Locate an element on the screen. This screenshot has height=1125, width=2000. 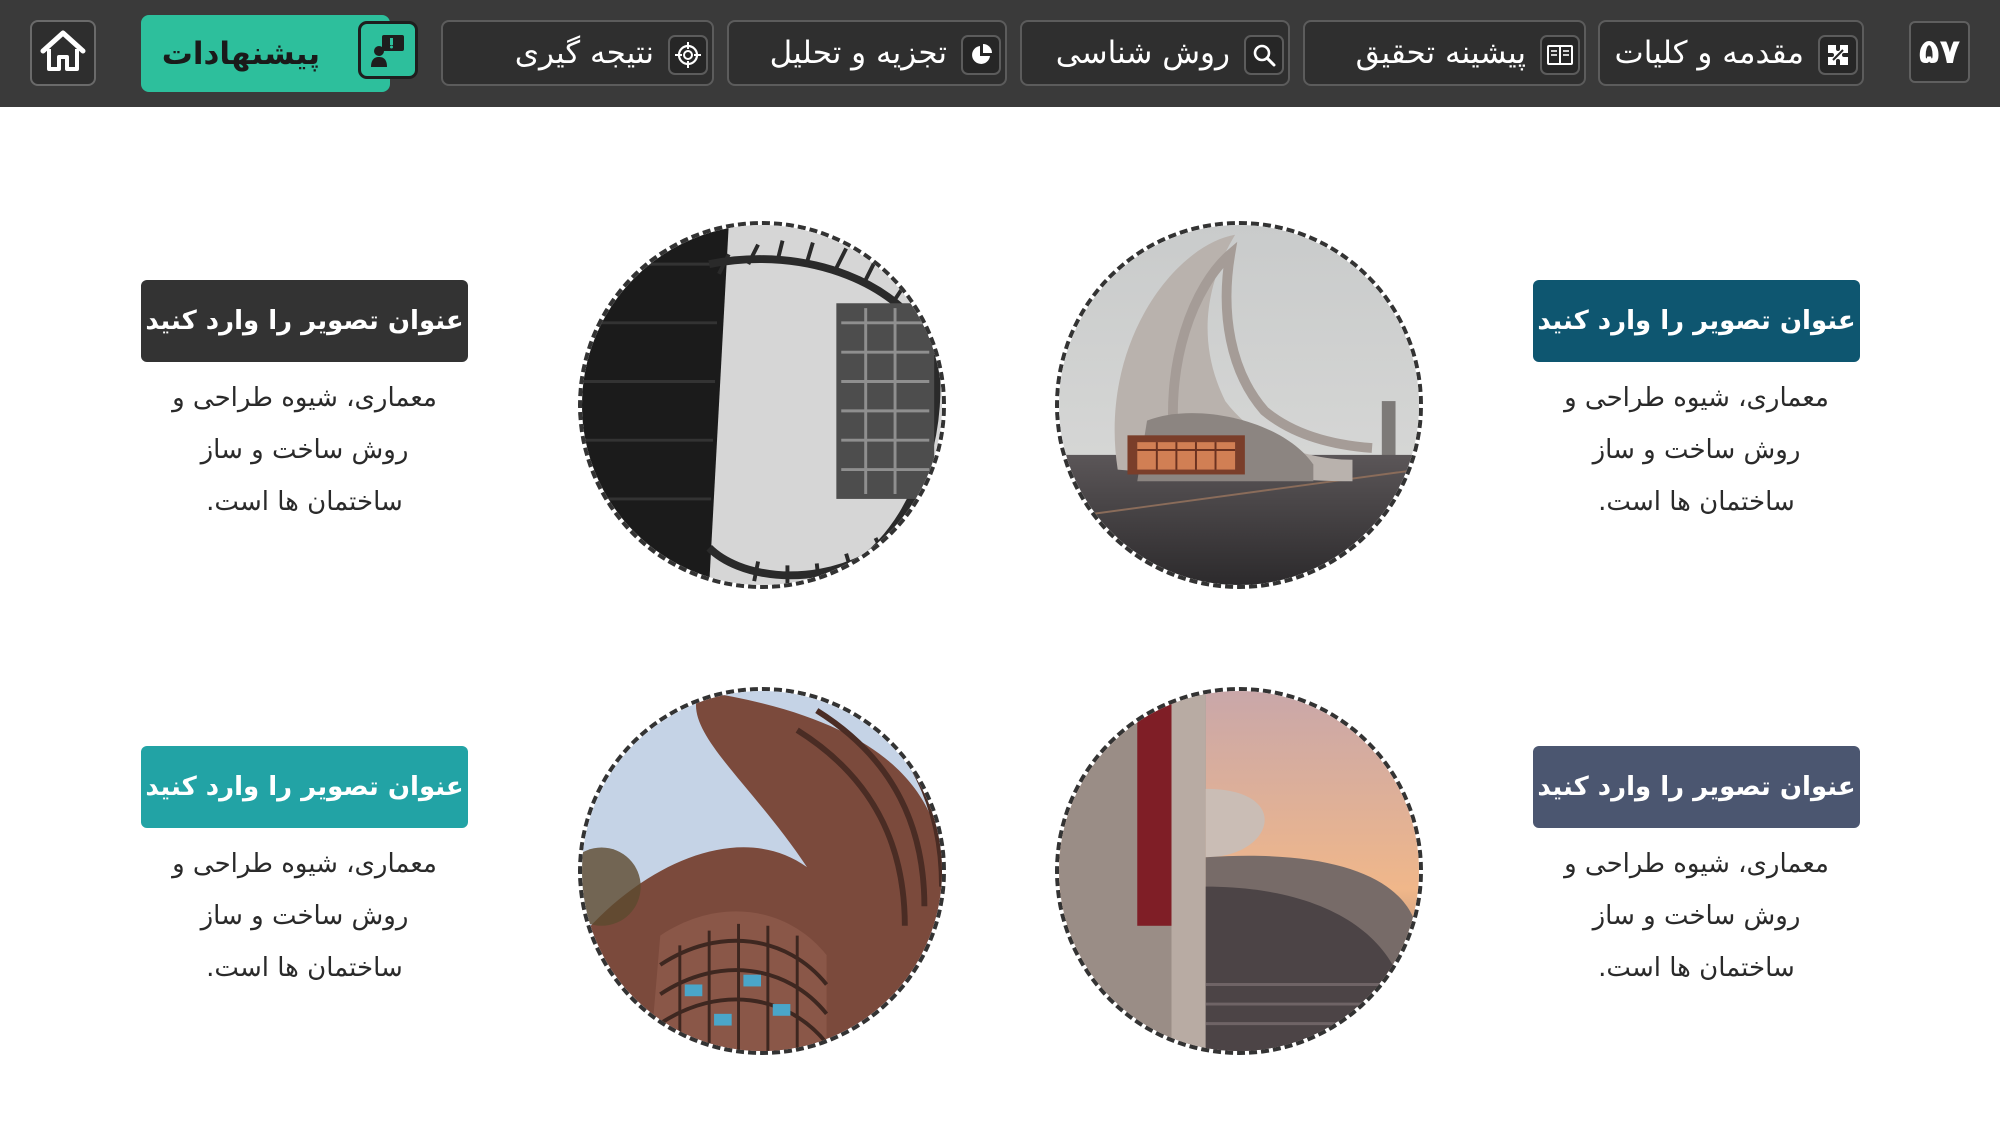
home-icon is located at coordinates (63, 53).